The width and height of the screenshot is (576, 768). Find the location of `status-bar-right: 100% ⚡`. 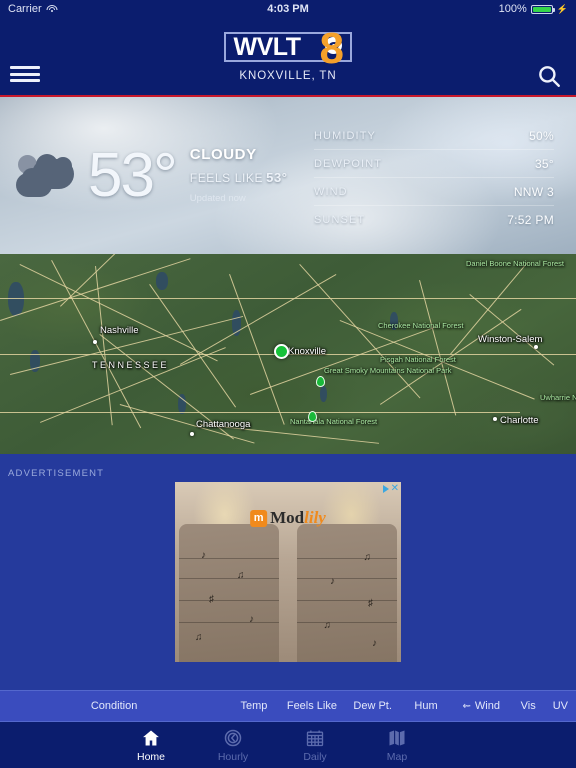

status-bar-right: 100% ⚡ is located at coordinates (533, 9).